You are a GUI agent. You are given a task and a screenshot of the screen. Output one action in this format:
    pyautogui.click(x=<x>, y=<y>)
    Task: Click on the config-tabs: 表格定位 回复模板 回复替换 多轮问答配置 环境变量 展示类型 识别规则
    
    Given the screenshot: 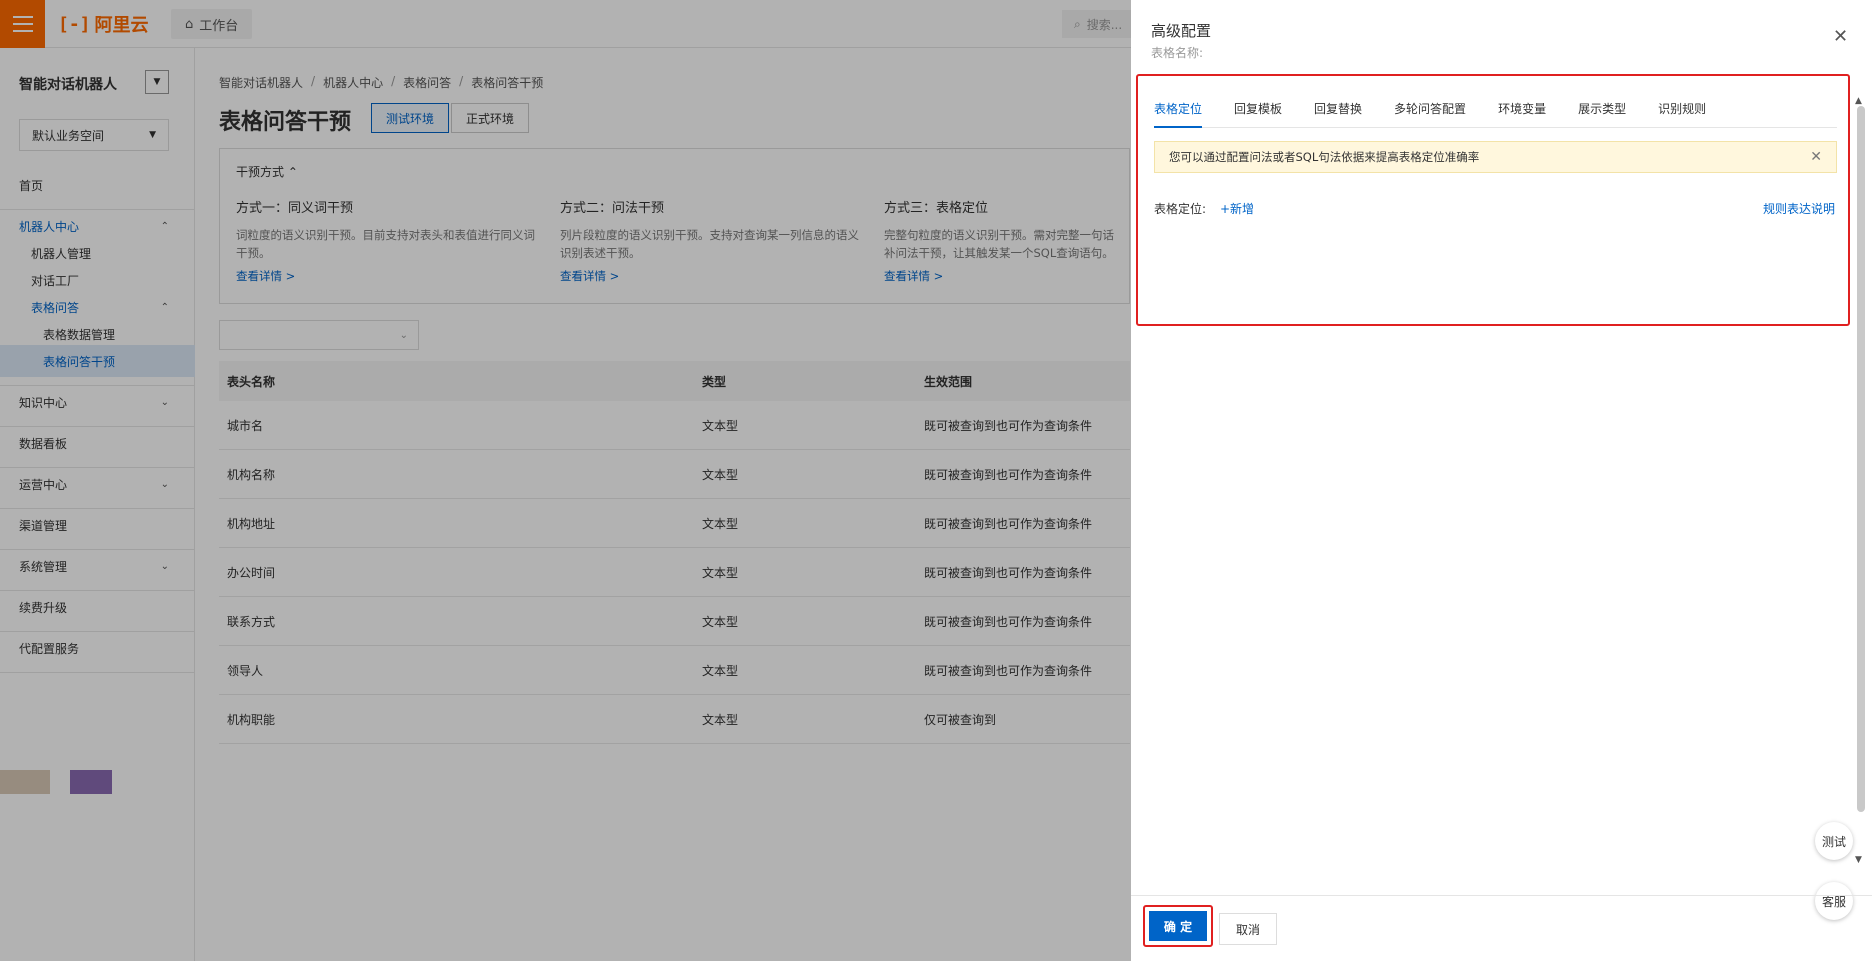 What is the action you would take?
    pyautogui.click(x=1495, y=111)
    